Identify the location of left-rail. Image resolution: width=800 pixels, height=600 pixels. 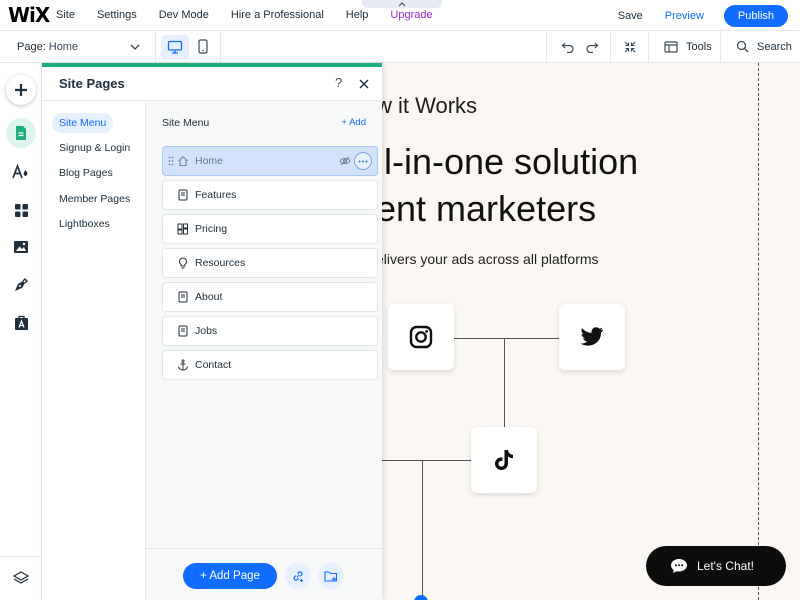
(21, 331).